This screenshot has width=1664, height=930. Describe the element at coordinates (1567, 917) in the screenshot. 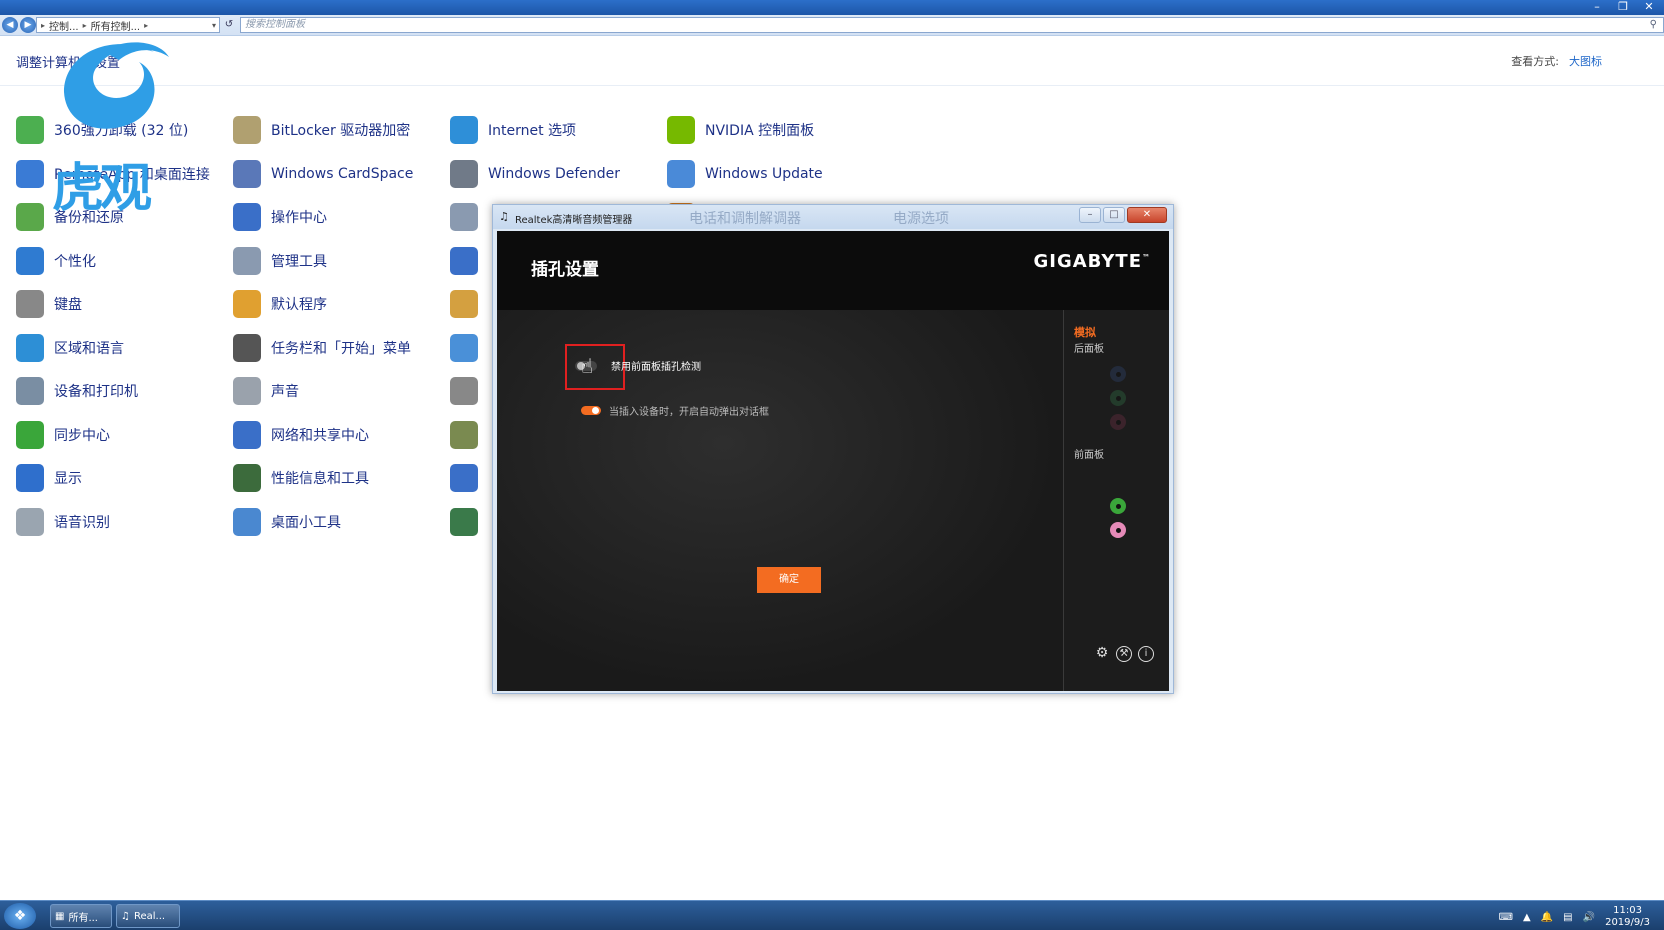

I see `network-tray-icon: ▤` at that location.